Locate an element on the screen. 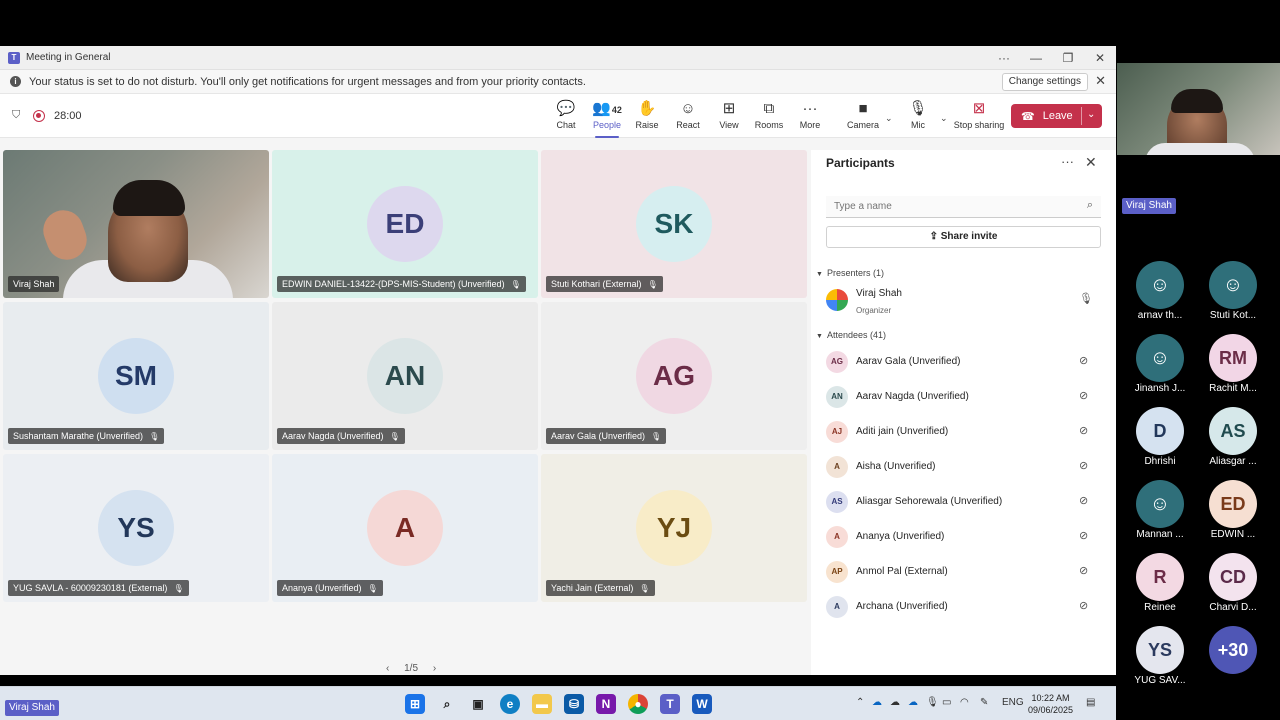 The image size is (1280, 720). raise-hand-button: ✋ Raise is located at coordinates (647, 115).